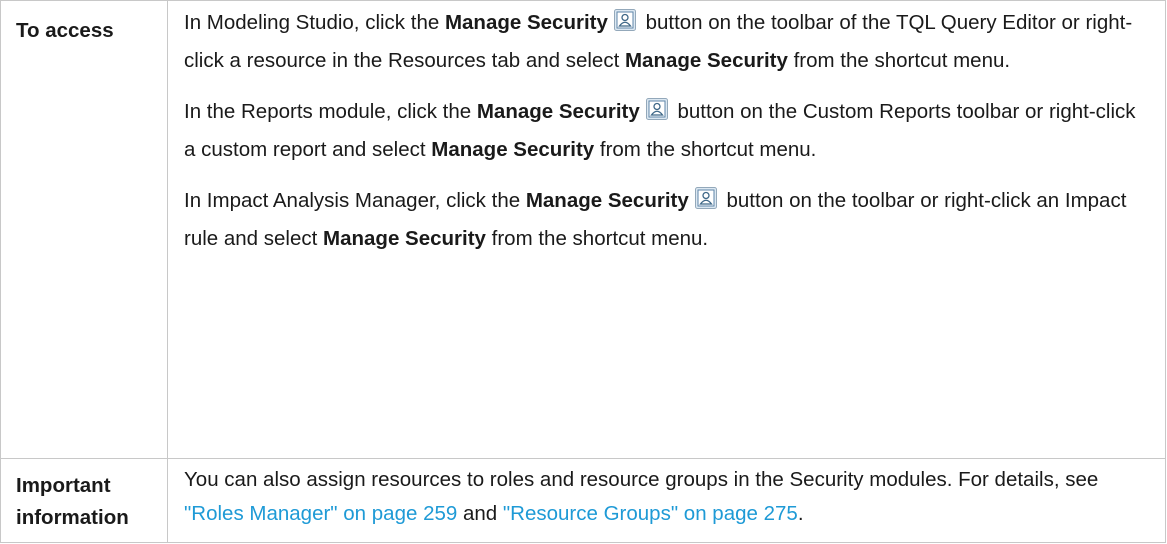 The width and height of the screenshot is (1167, 544). I want to click on paragraph-text: In Impact Analysis Manager, click the, so click(355, 200).